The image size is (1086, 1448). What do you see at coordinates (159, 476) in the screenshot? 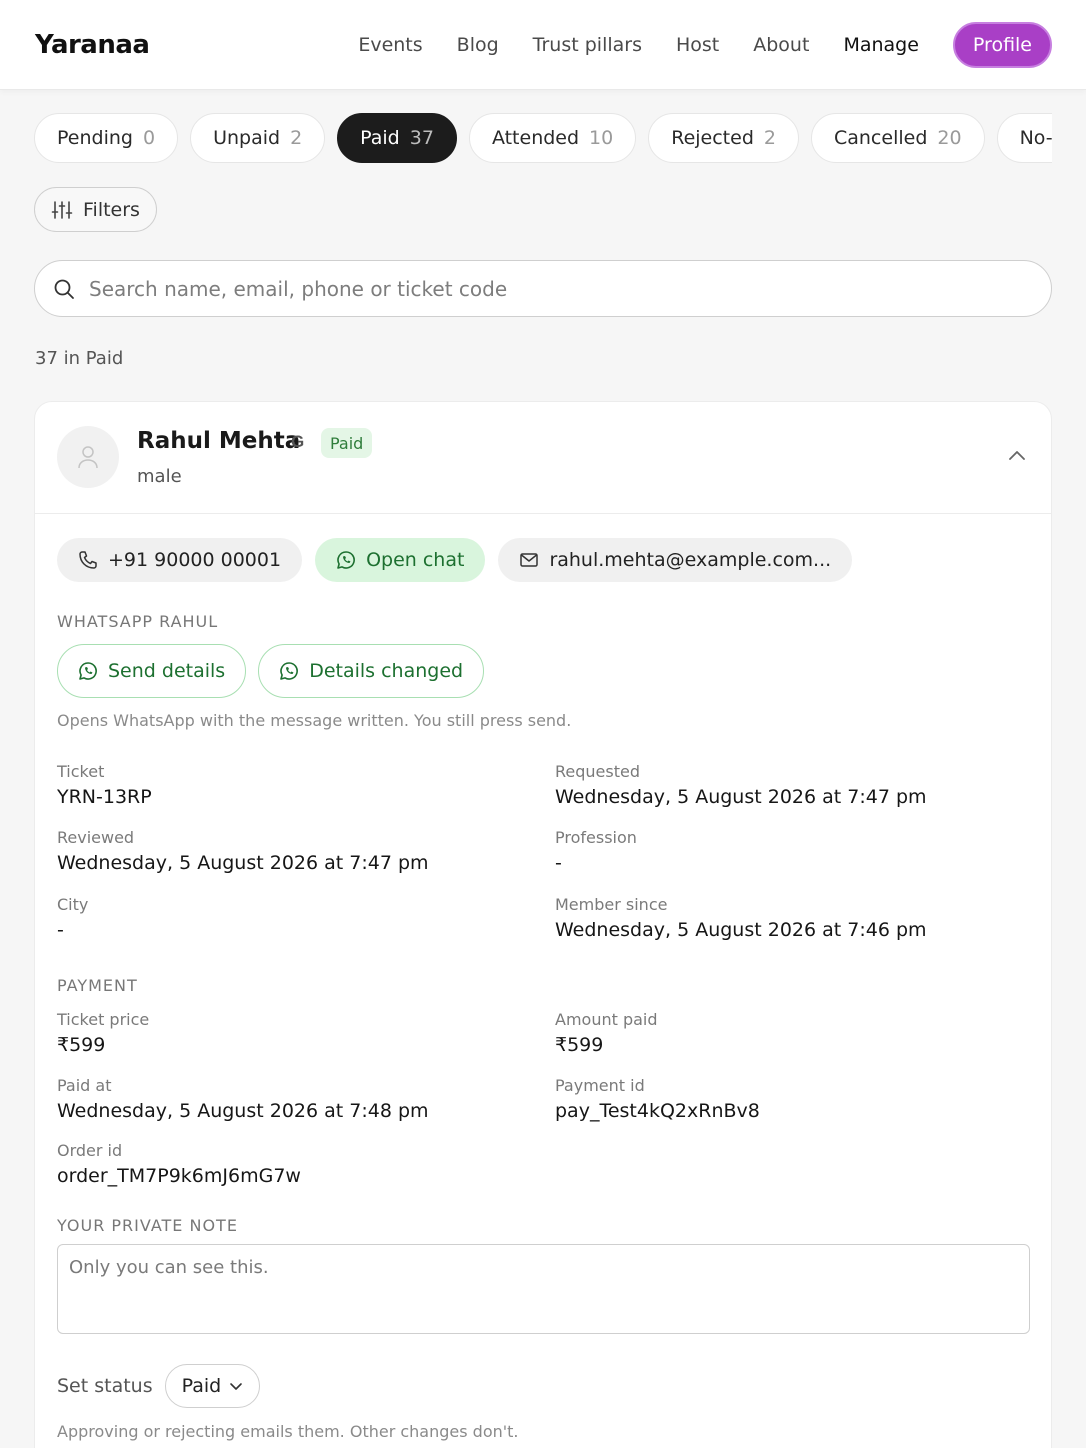
I see `attendee-gender: male` at bounding box center [159, 476].